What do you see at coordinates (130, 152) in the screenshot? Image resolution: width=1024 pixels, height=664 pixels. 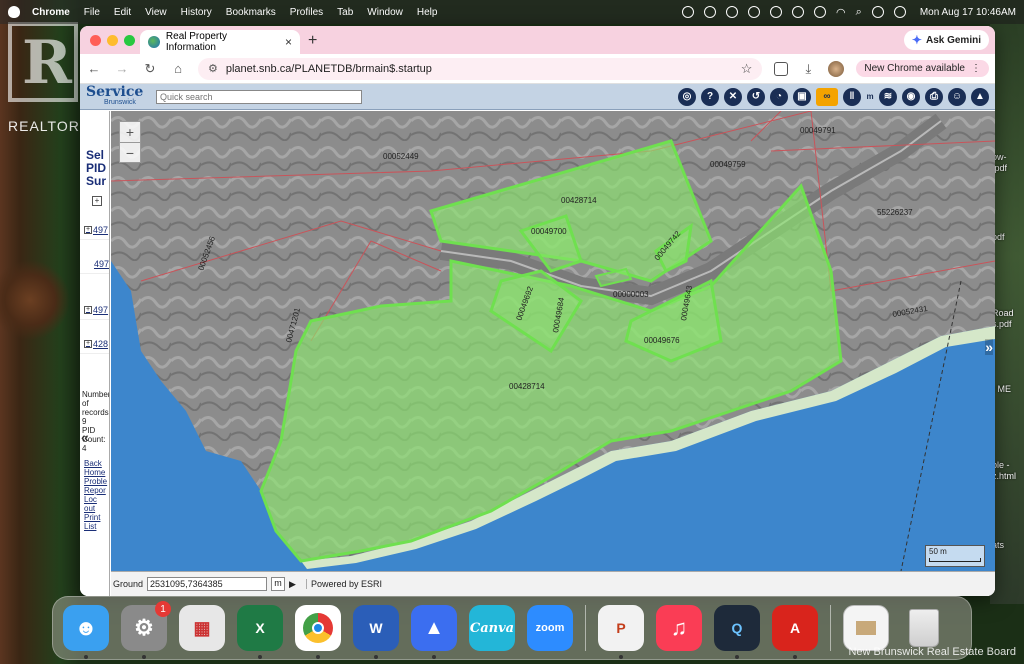 I see `zoom-out-button: −` at bounding box center [130, 152].